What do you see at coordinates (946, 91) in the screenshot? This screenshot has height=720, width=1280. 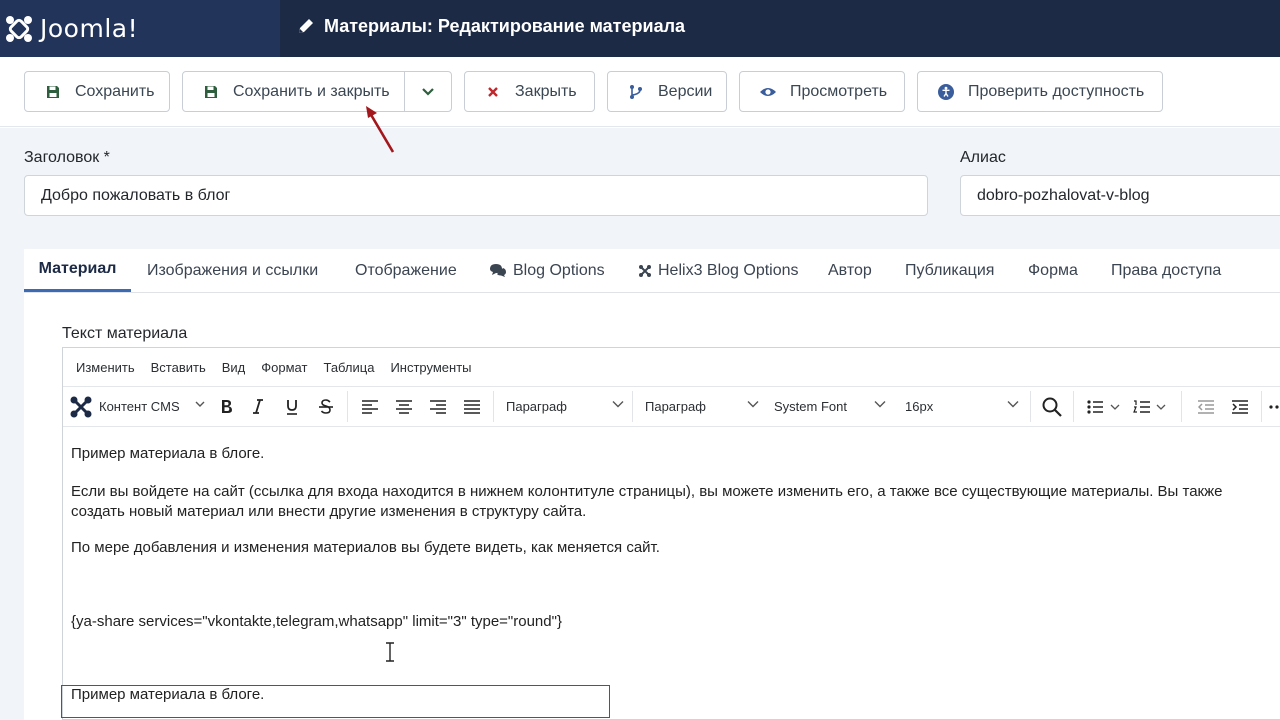 I see `accessibility-icon` at bounding box center [946, 91].